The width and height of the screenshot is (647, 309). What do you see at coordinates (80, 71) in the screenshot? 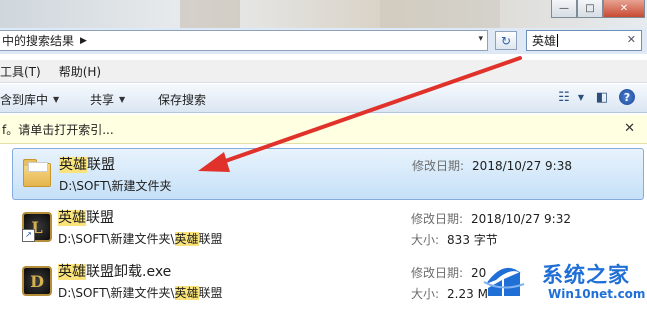
I see `menu-help: 帮助(H)` at bounding box center [80, 71].